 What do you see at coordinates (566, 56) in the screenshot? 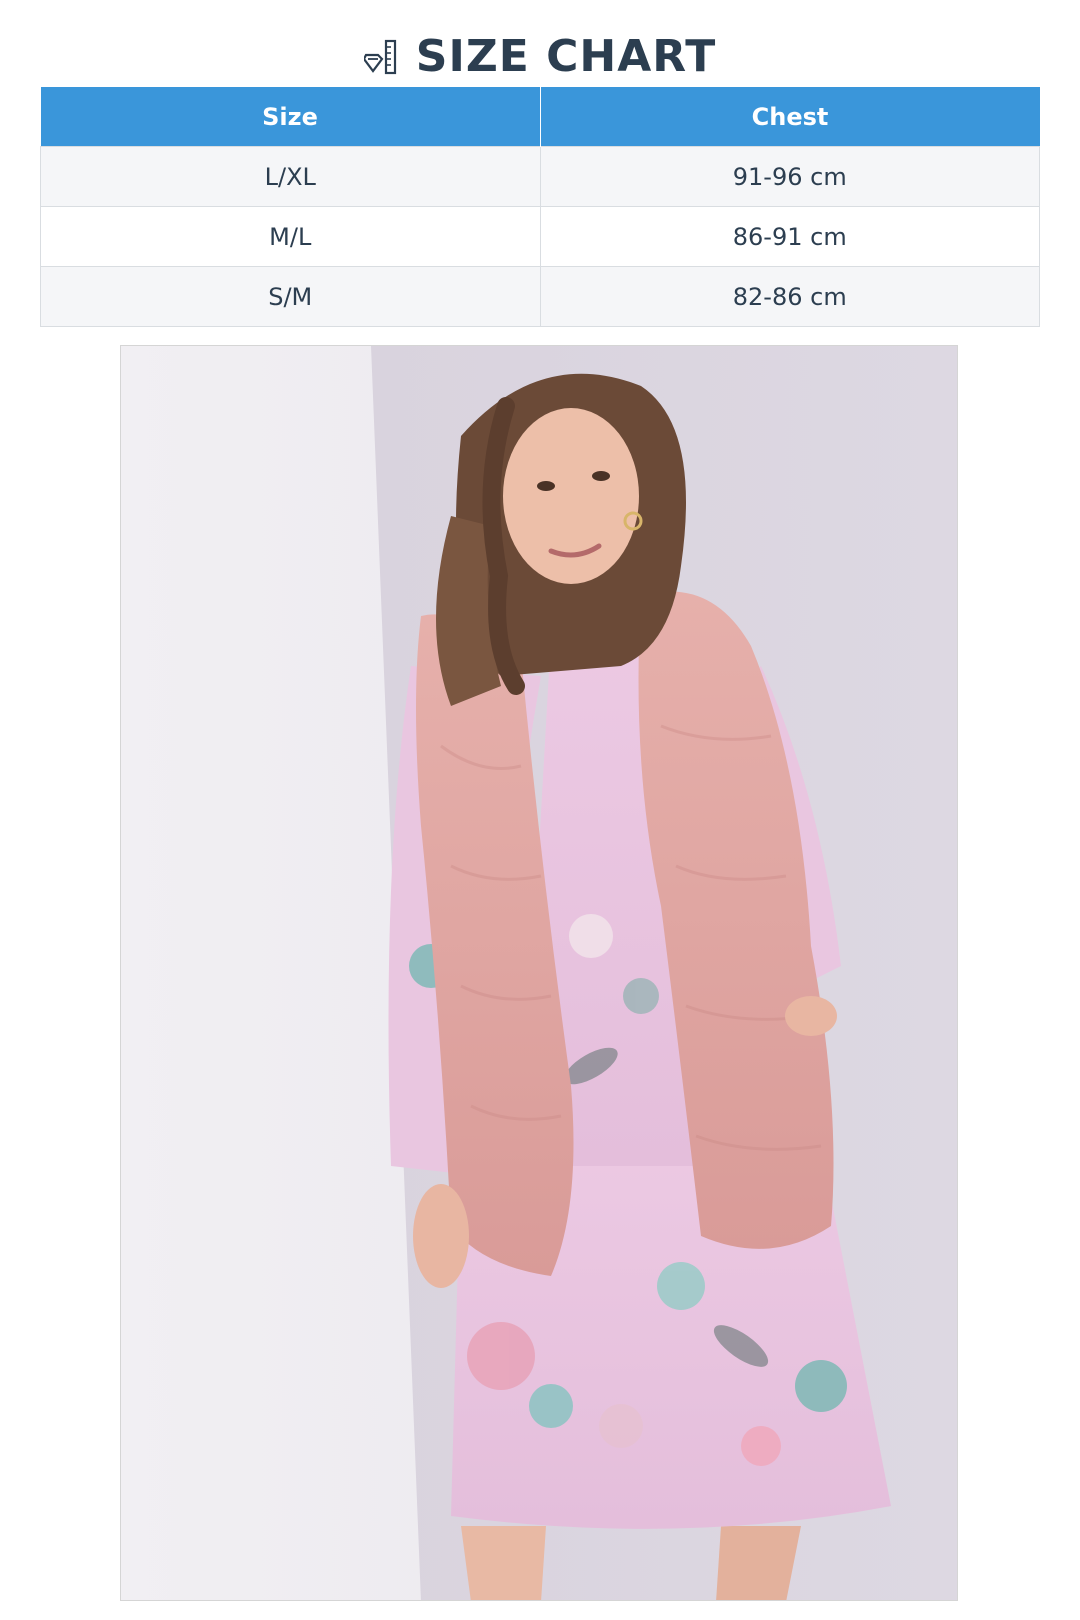
I see `page-title: SIZE CHART` at bounding box center [566, 56].